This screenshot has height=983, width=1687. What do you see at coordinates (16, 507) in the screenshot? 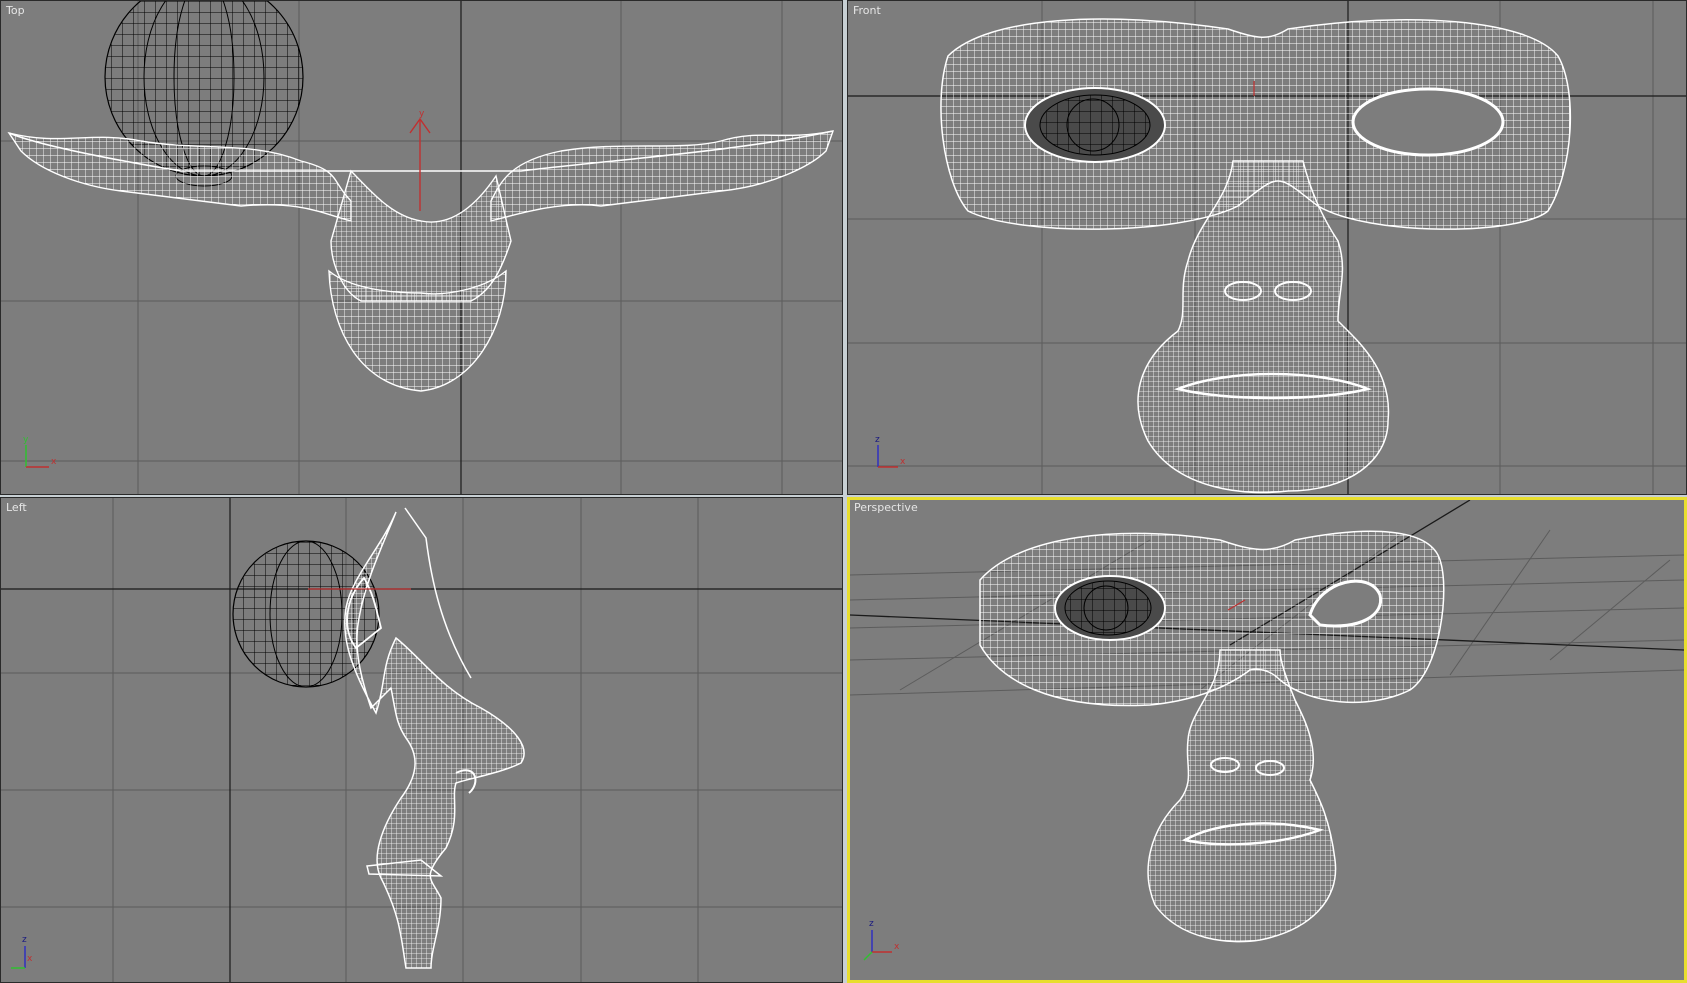
I see `viewport-label-left: Left` at bounding box center [16, 507].